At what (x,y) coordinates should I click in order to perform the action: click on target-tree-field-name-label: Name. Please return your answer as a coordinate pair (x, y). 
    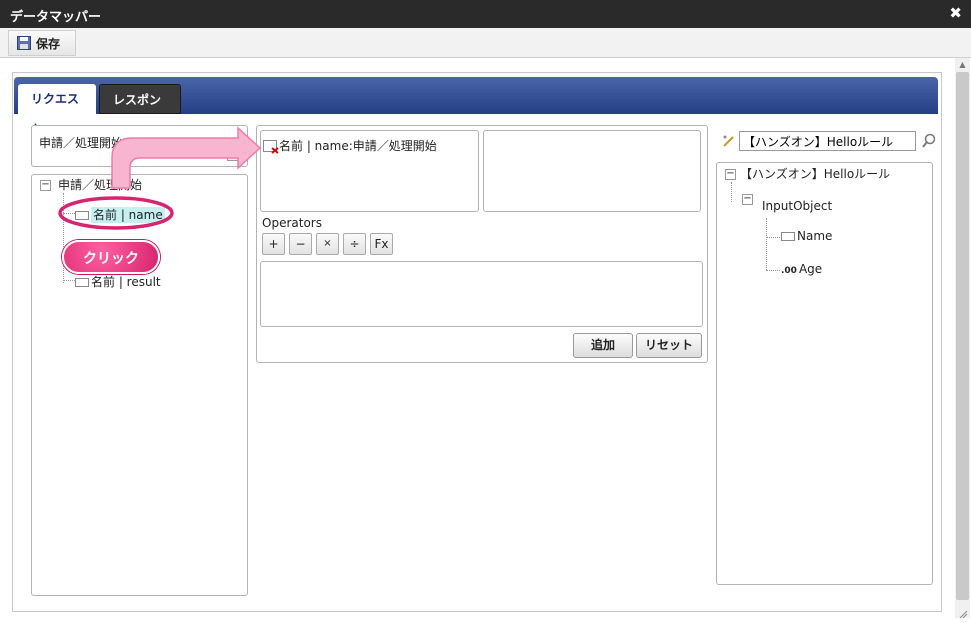
    Looking at the image, I should click on (815, 236).